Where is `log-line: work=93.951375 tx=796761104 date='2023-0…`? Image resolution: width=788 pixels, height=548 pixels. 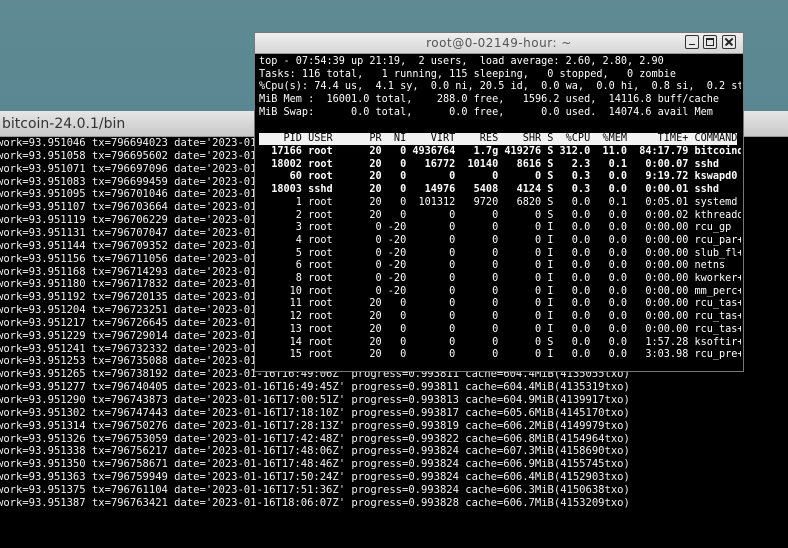 log-line: work=93.951375 tx=796761104 date='2023-0… is located at coordinates (315, 489).